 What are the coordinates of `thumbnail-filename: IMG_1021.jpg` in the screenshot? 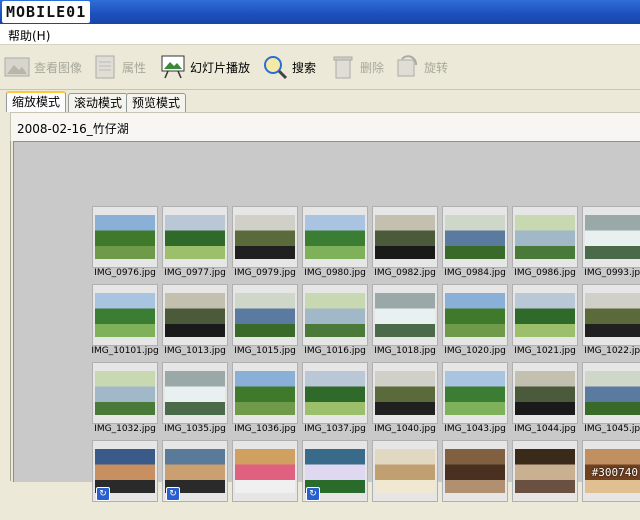 It's located at (545, 351).